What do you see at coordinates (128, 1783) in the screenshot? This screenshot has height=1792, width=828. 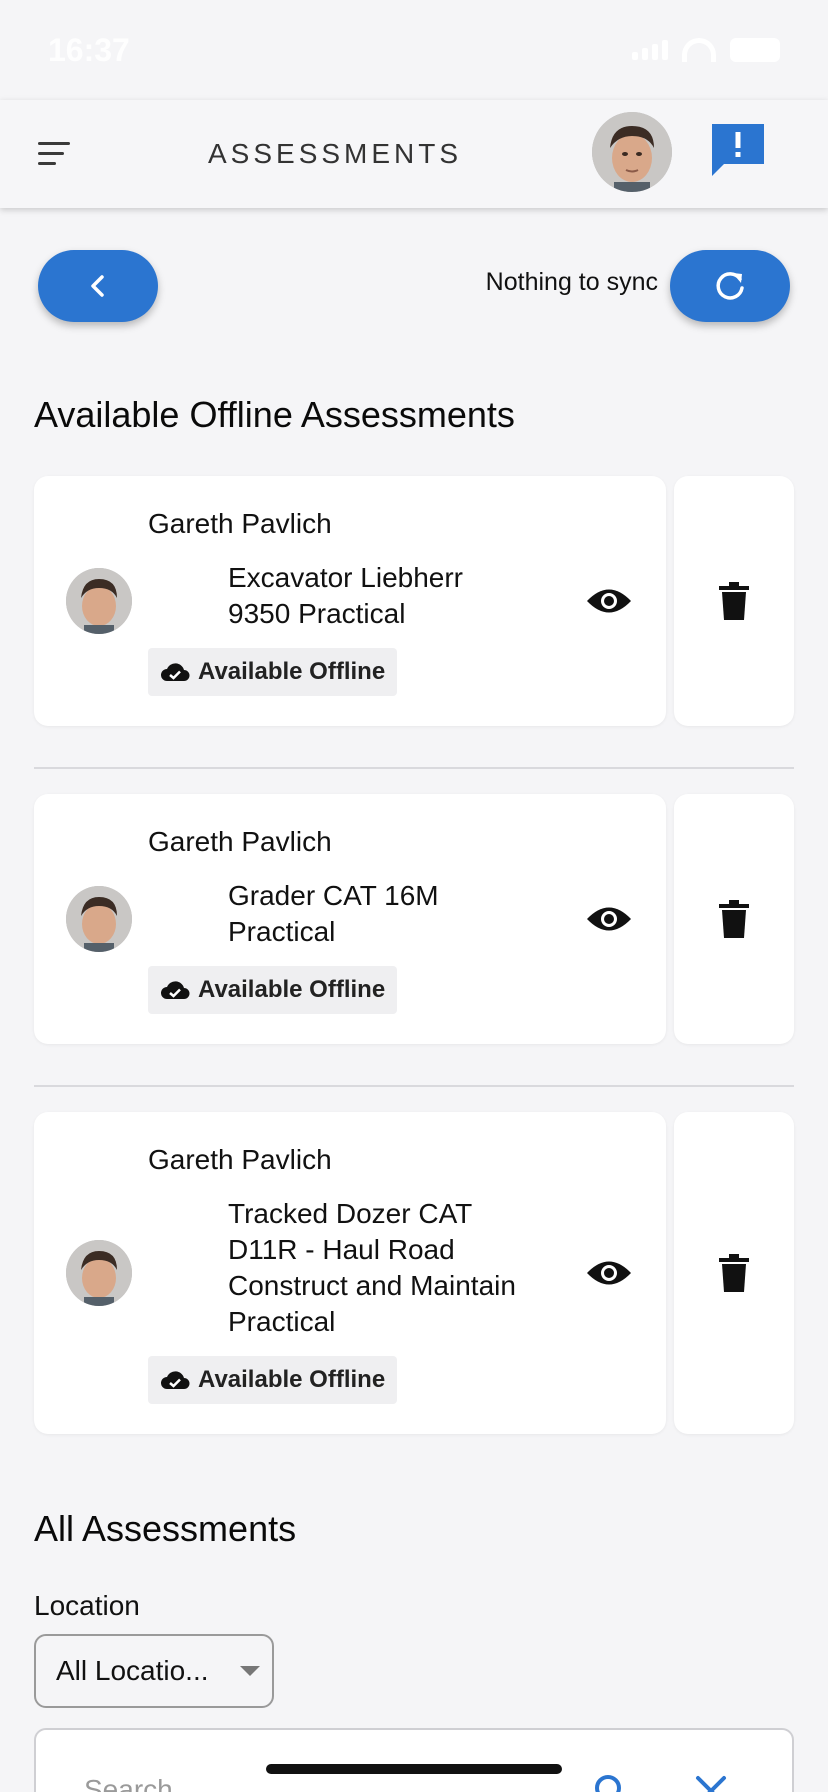 I see `search-input: Search` at bounding box center [128, 1783].